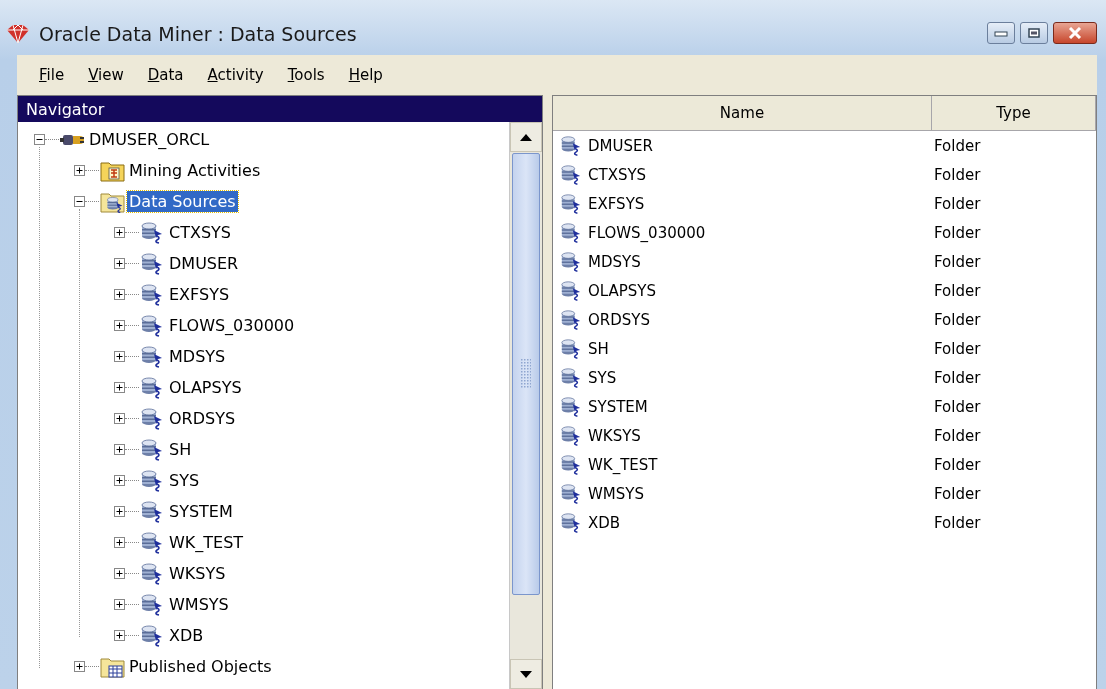 Image resolution: width=1106 pixels, height=689 pixels. What do you see at coordinates (149, 139) in the screenshot?
I see `tree-item: DMUSER_ORCL` at bounding box center [149, 139].